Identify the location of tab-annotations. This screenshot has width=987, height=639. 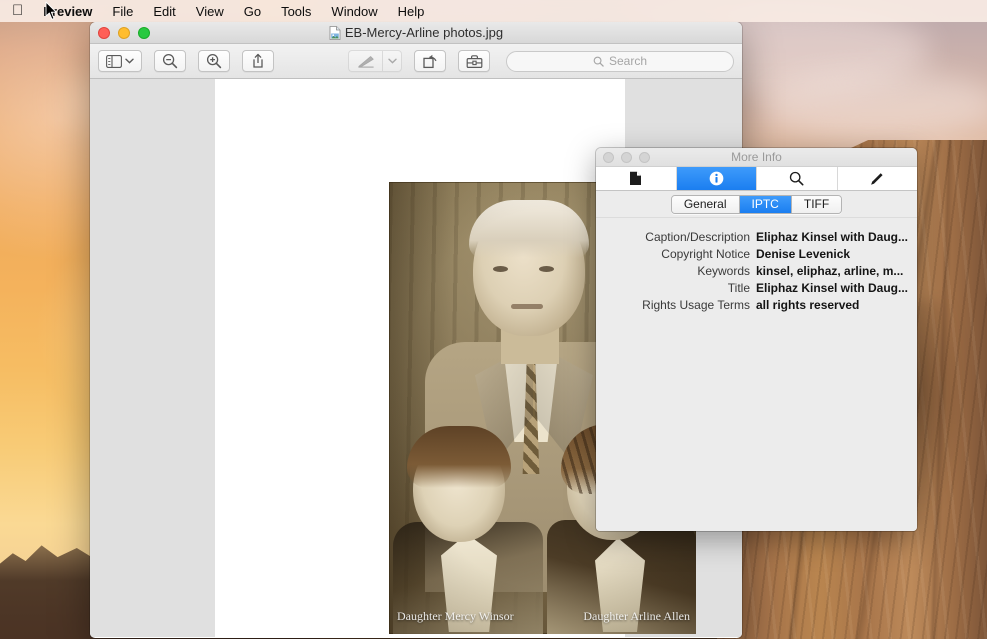
(878, 178).